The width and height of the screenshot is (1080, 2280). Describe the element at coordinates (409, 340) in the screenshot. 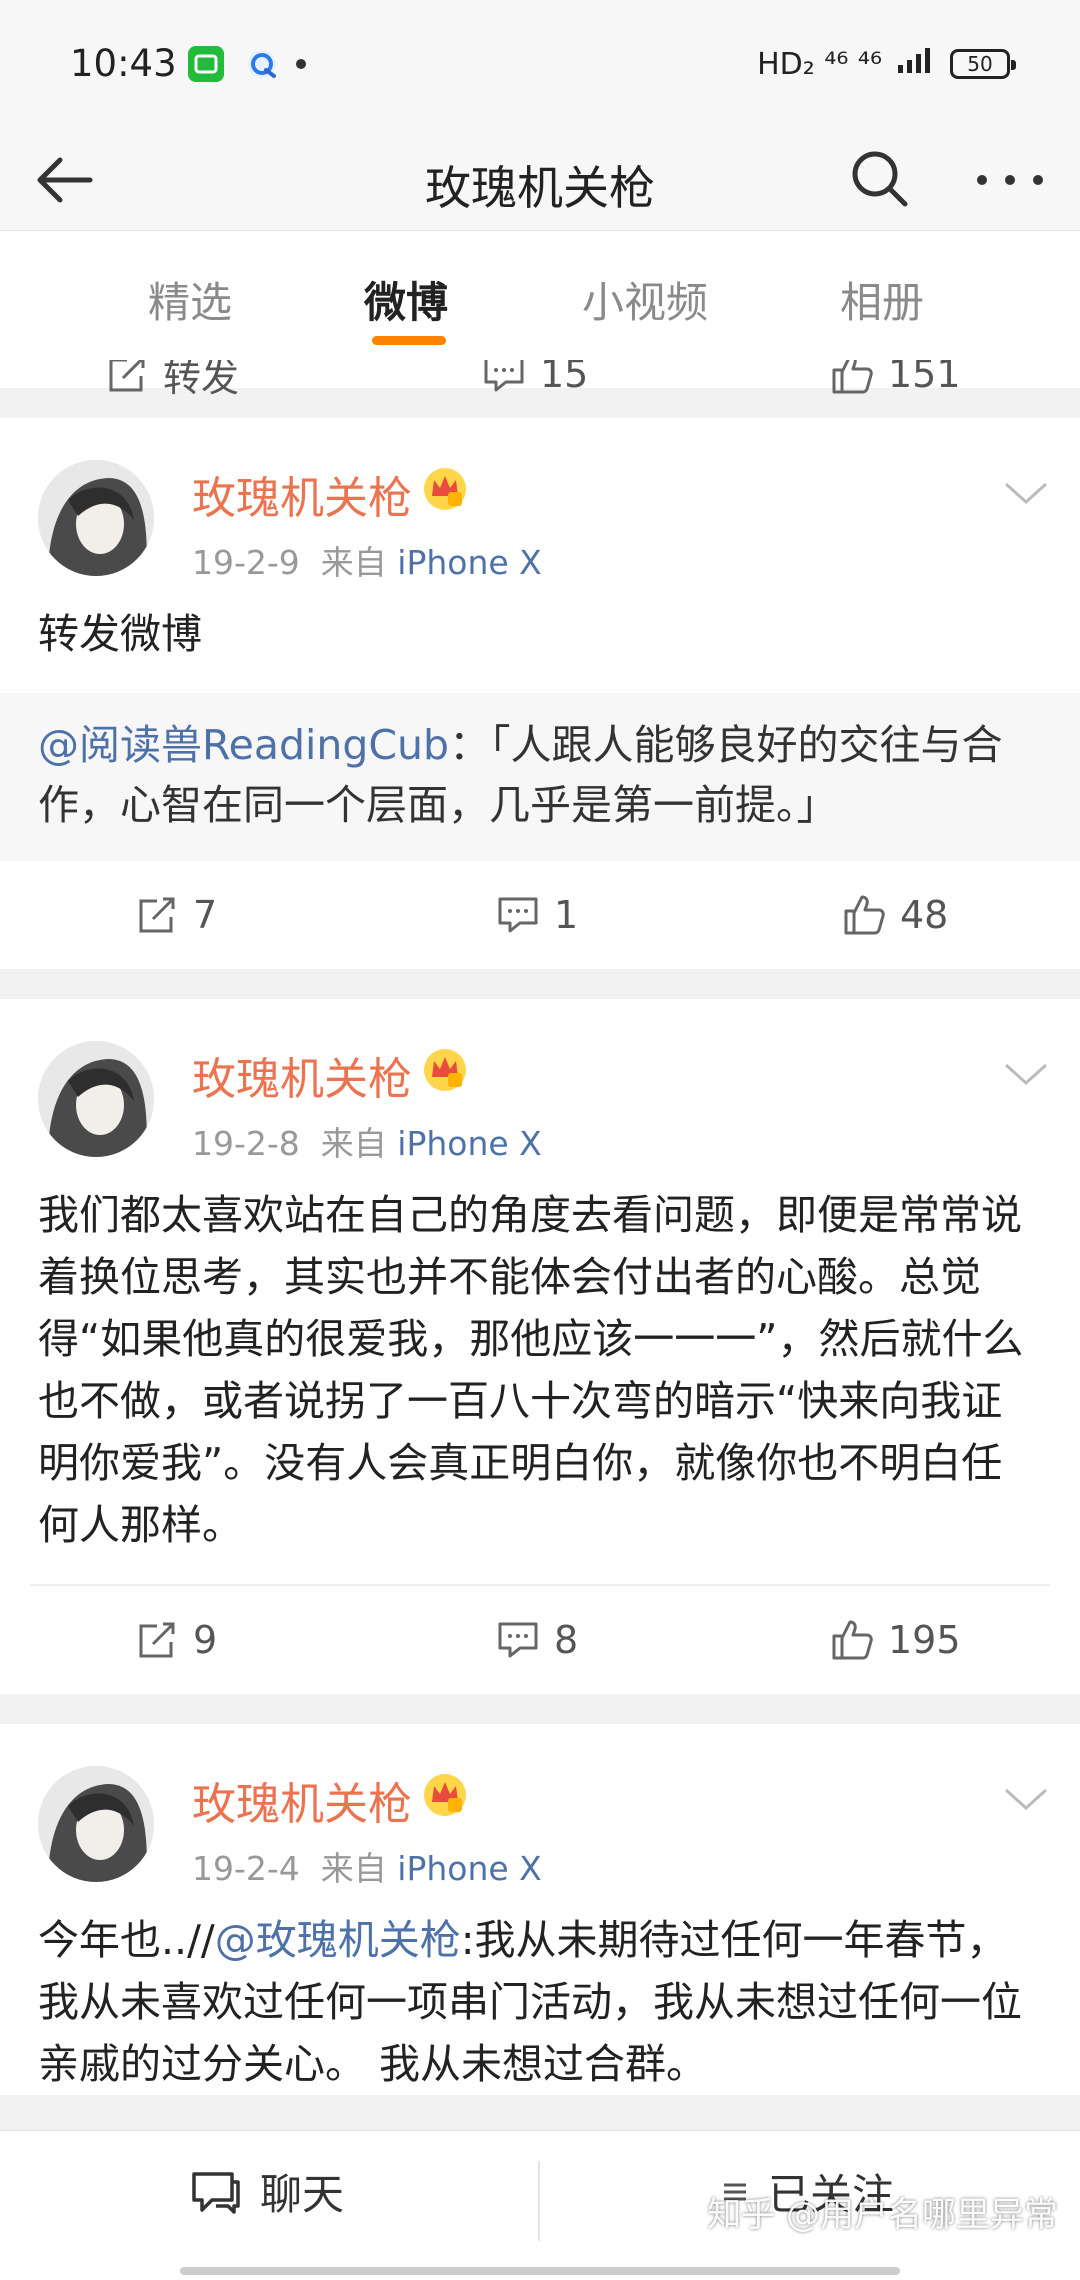

I see `active-tab-indicator` at that location.